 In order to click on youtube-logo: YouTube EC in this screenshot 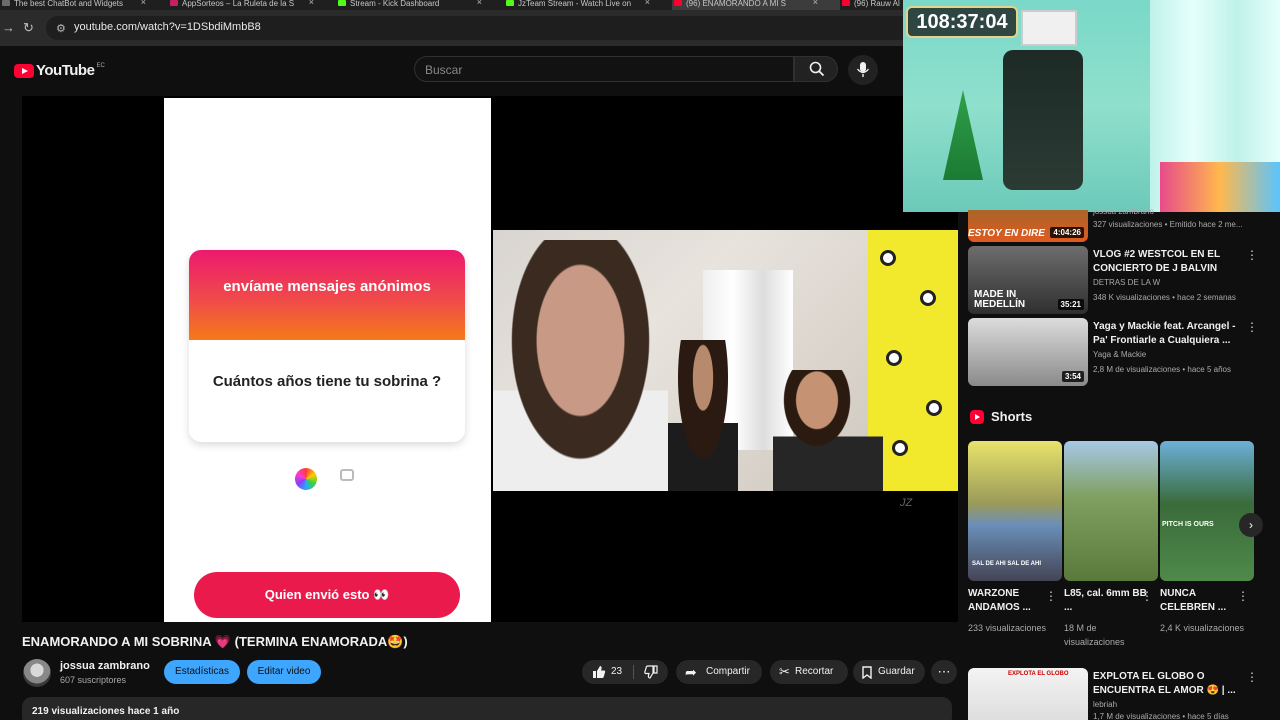, I will do `click(59, 70)`.